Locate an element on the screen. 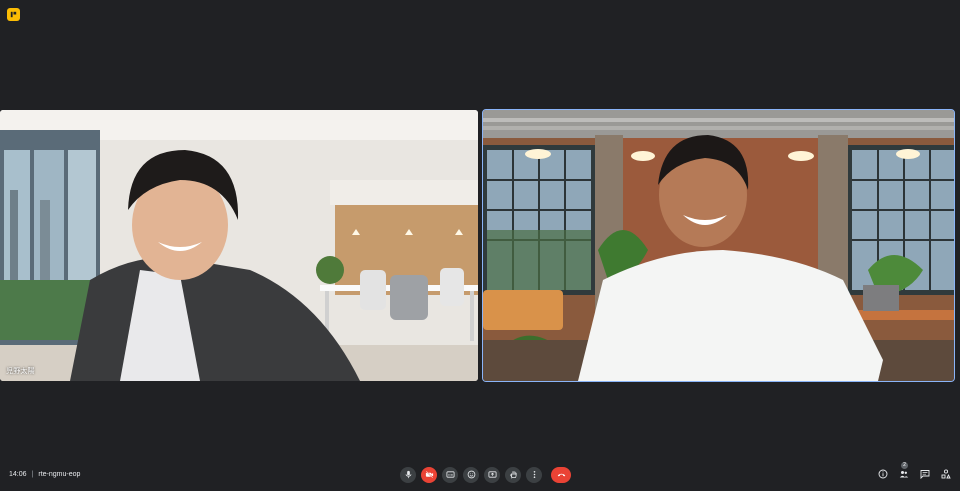  camera-button is located at coordinates (429, 474).